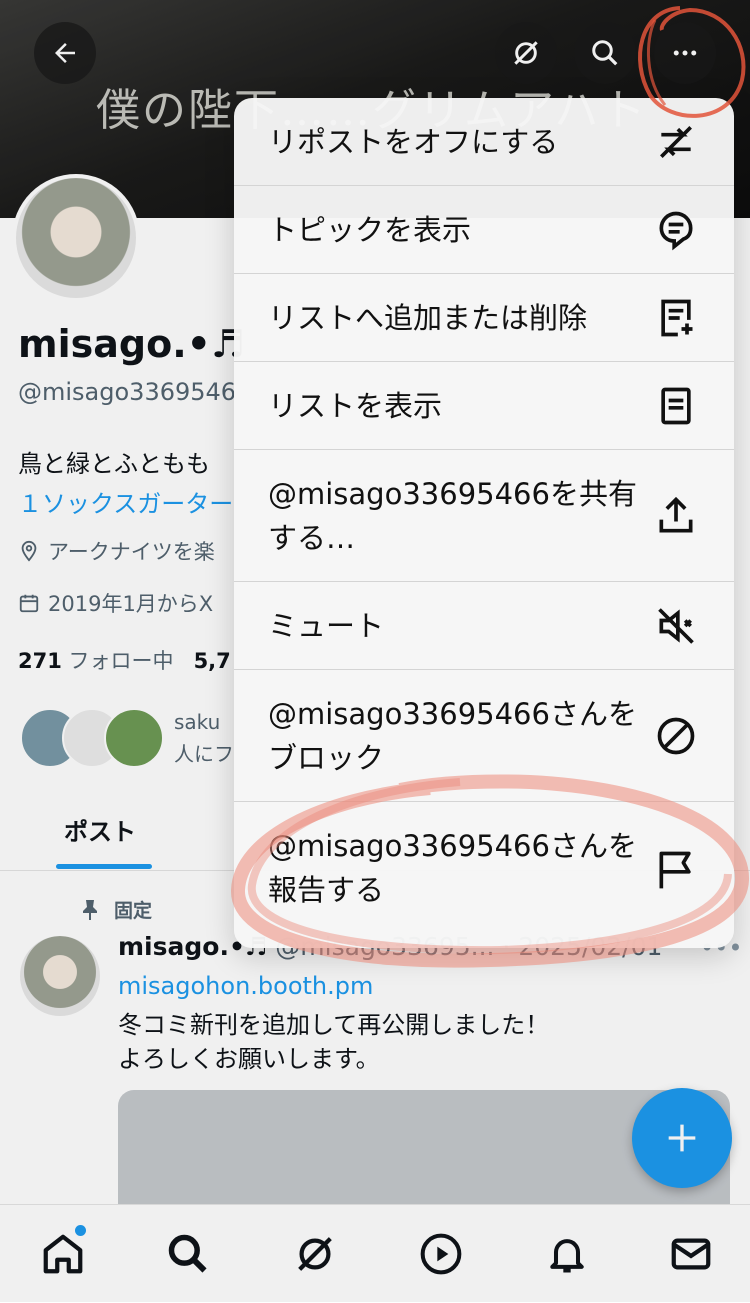 This screenshot has height=1303, width=750. I want to click on list-icon, so click(676, 406).